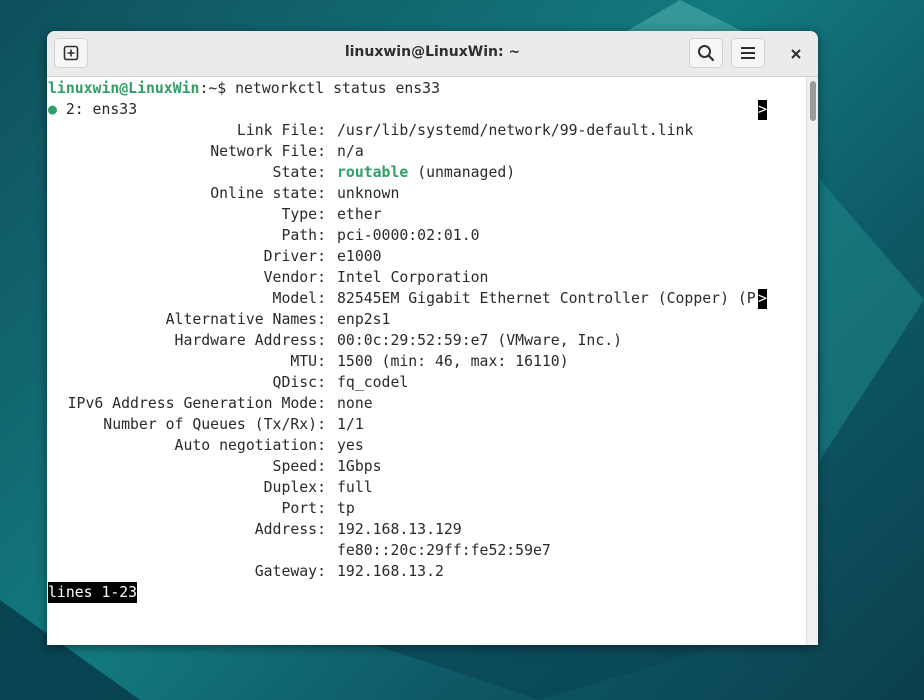 The height and width of the screenshot is (700, 924). What do you see at coordinates (303, 214) in the screenshot?
I see `status-key: Type:` at bounding box center [303, 214].